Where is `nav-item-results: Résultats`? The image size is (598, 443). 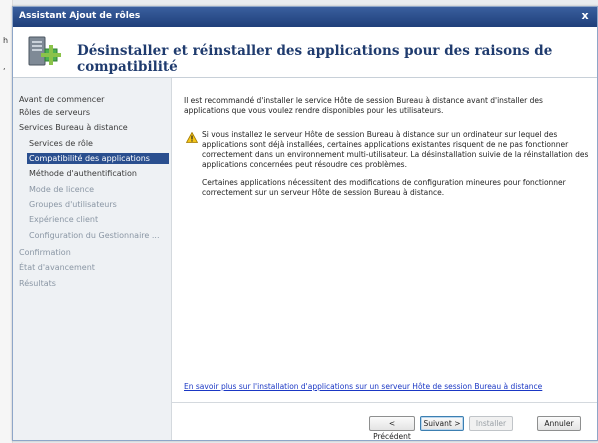
nav-item-results: Résultats is located at coordinates (37, 283).